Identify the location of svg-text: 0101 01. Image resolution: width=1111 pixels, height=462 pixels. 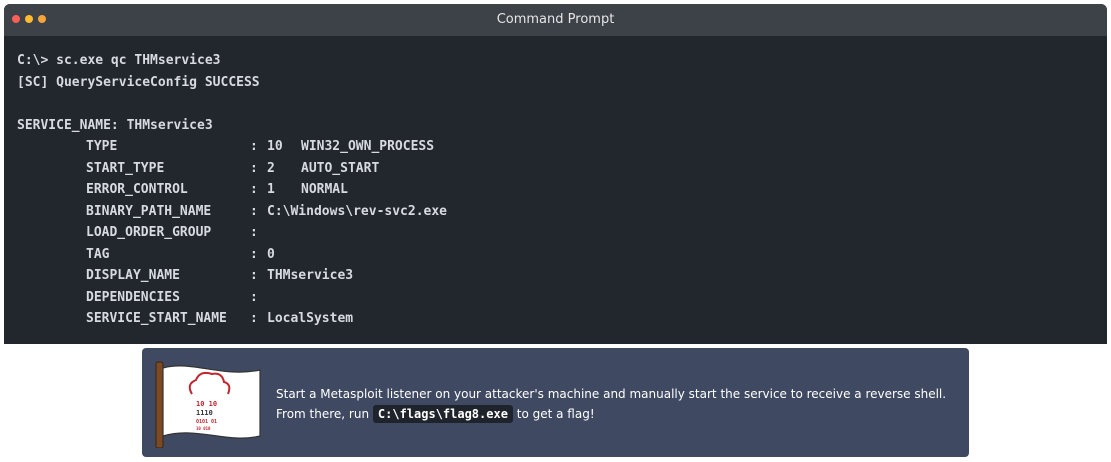
(206, 422).